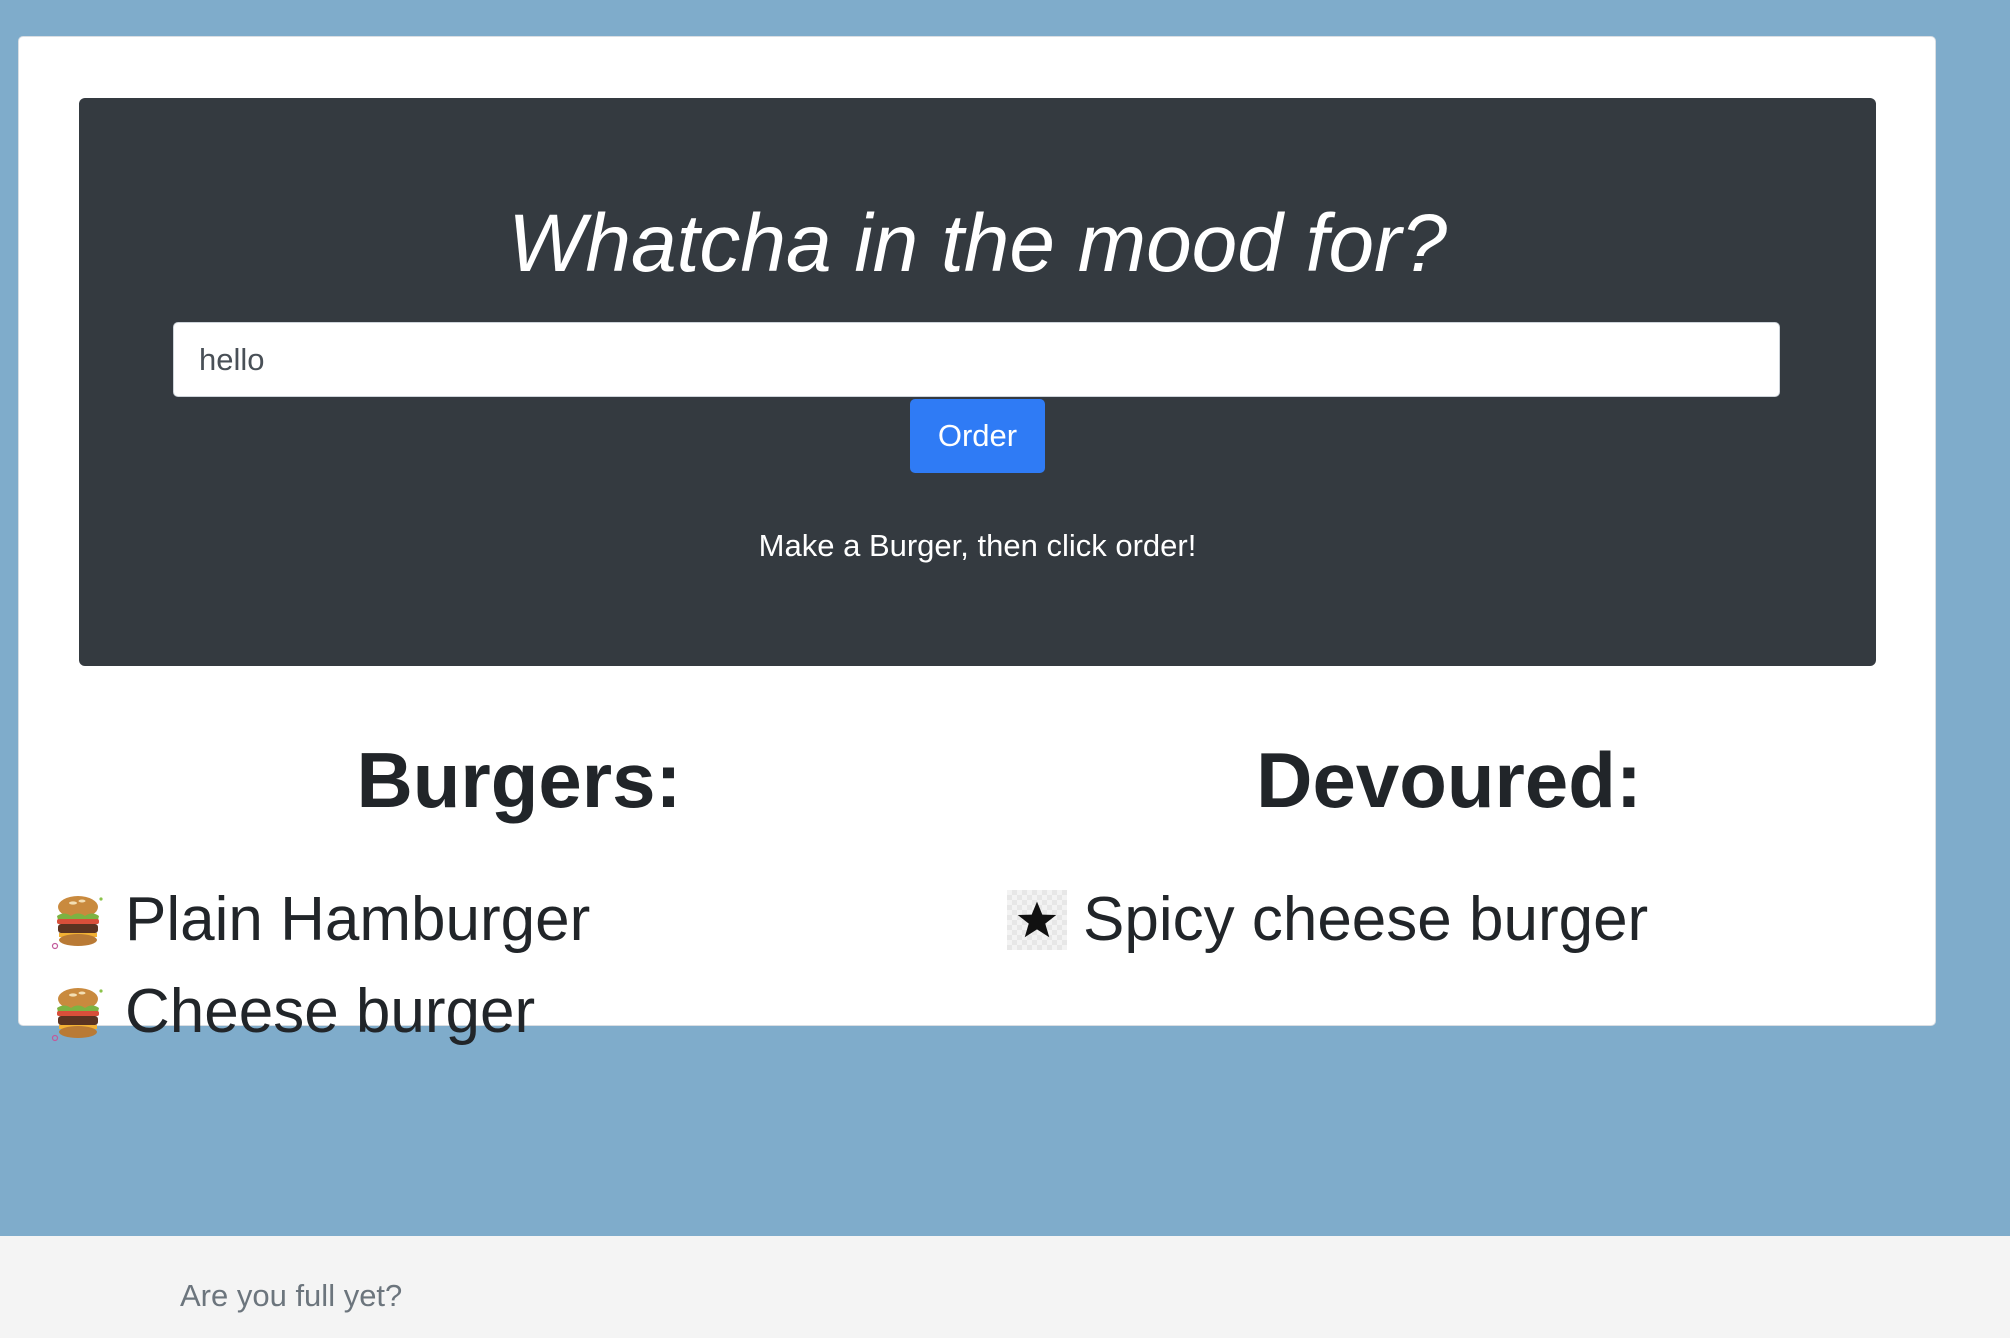 The height and width of the screenshot is (1338, 2010). Describe the element at coordinates (1449, 780) in the screenshot. I see `devoured-heading: Devoured:` at that location.